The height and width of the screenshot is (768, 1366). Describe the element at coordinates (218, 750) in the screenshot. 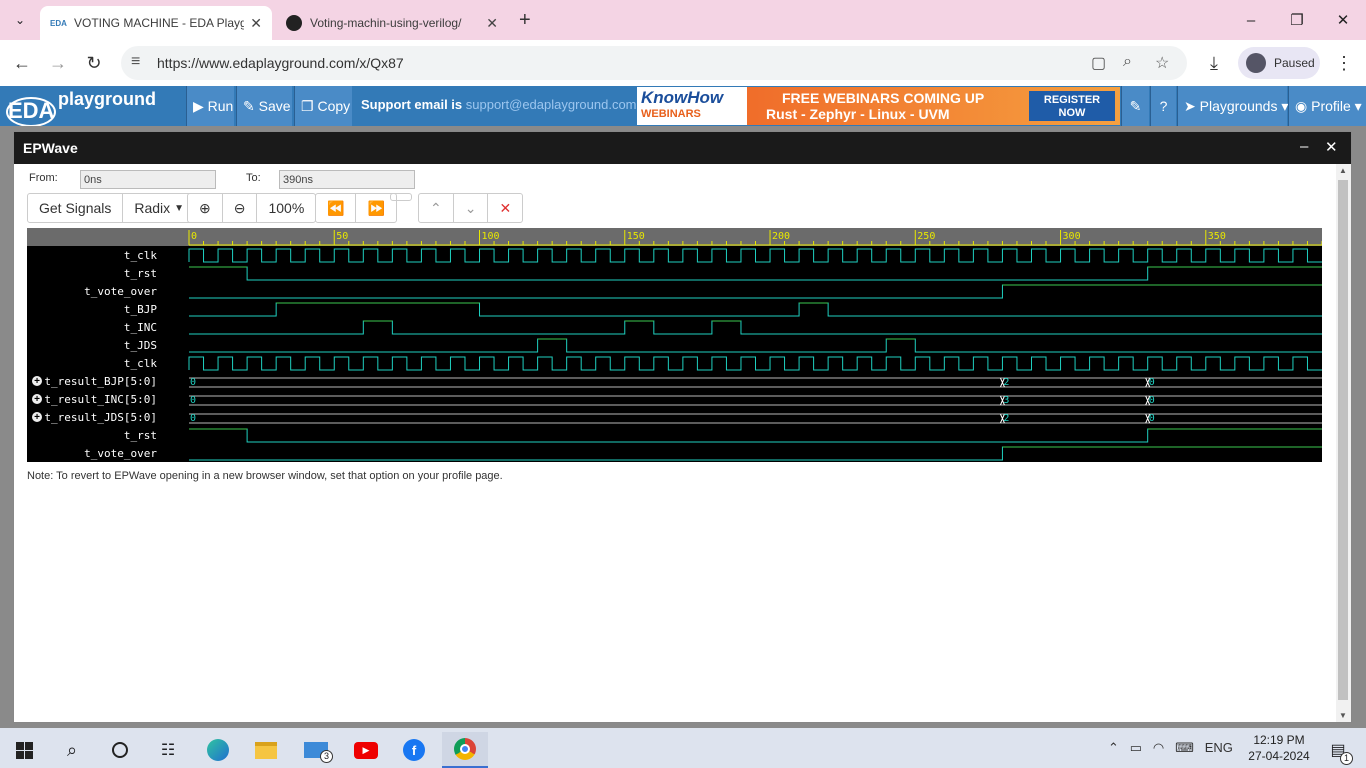

I see `edge-icon` at that location.